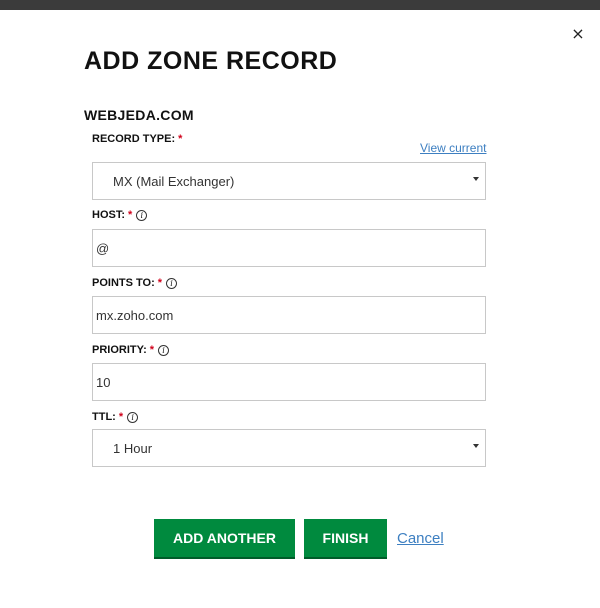  I want to click on points-to-label-row: POINTS TO: * i, so click(135, 283).